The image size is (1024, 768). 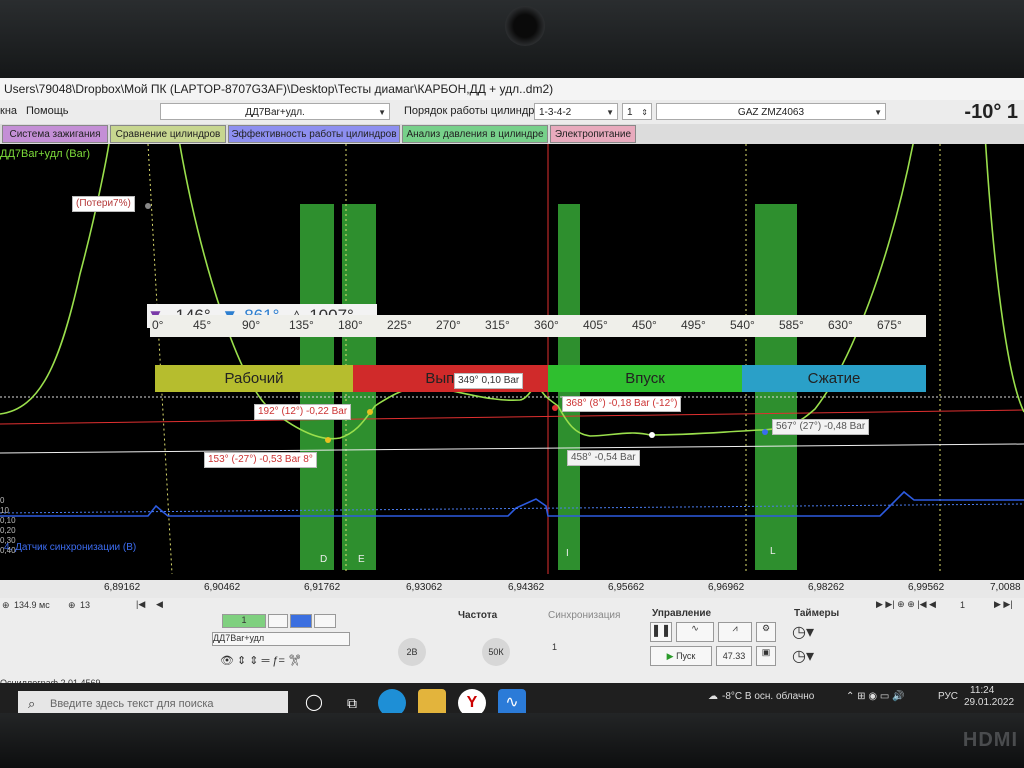 I want to click on tab-cylinder-efficiency: Эффективность работы цилиндров, so click(x=314, y=134).